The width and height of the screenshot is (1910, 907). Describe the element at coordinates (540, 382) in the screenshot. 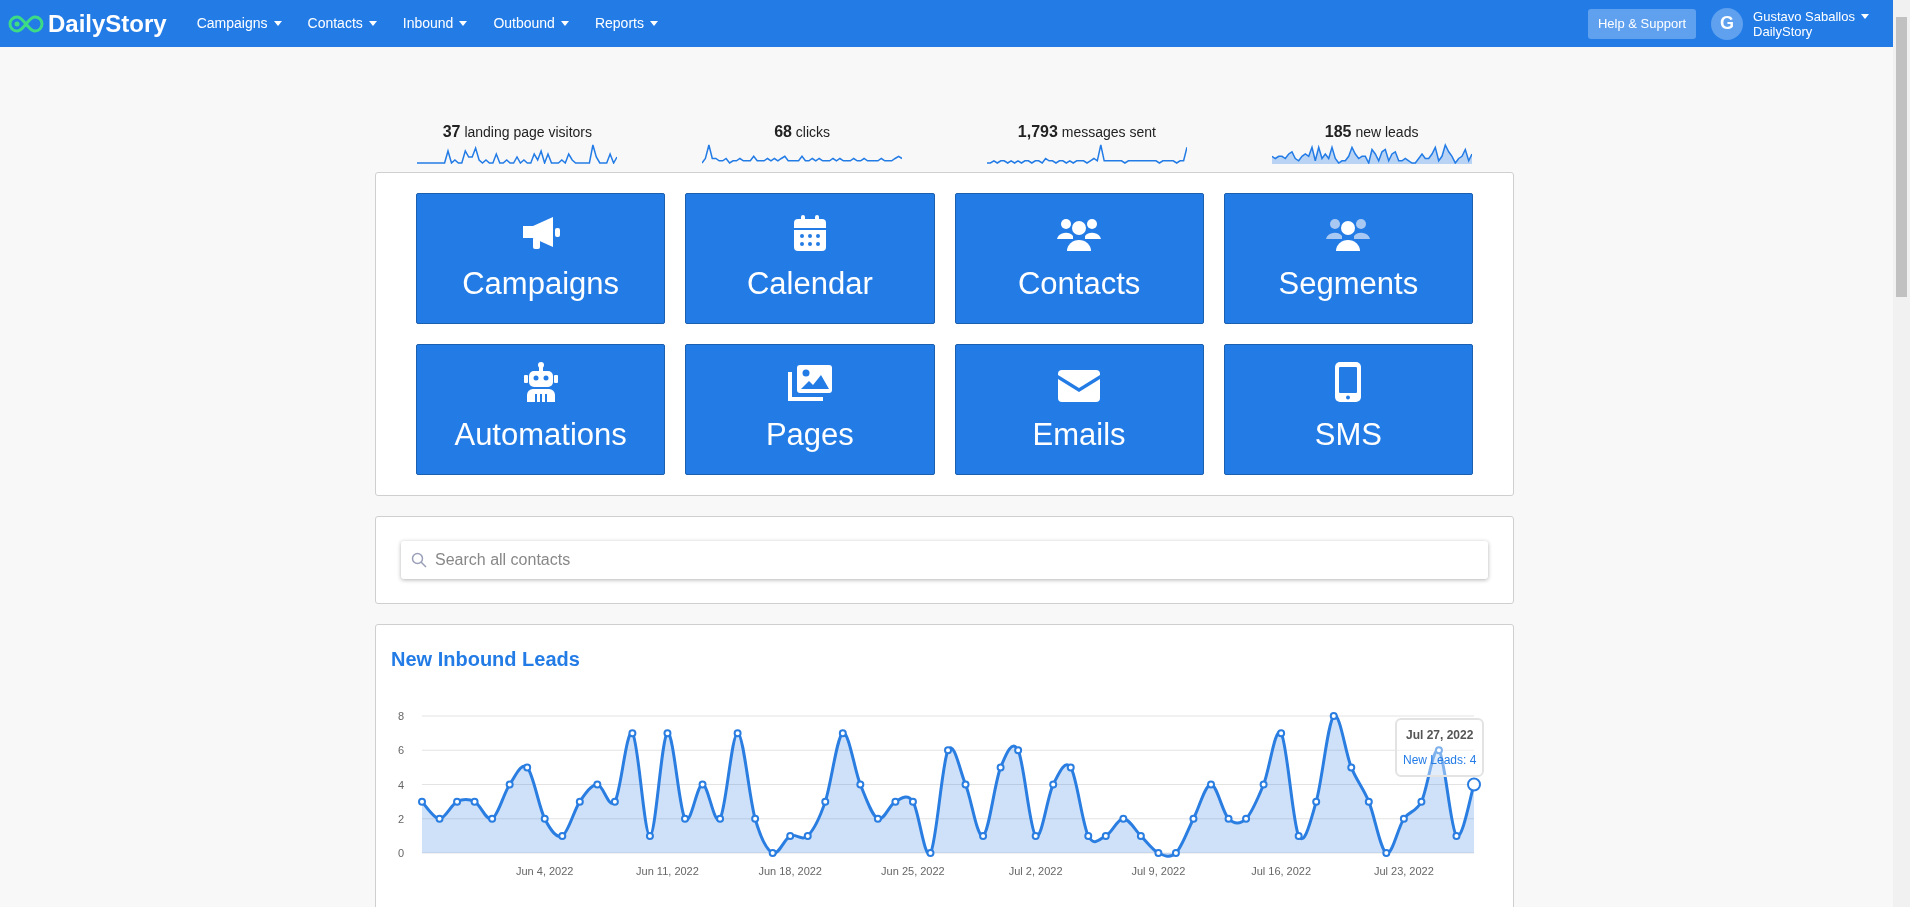

I see `robot-icon` at that location.